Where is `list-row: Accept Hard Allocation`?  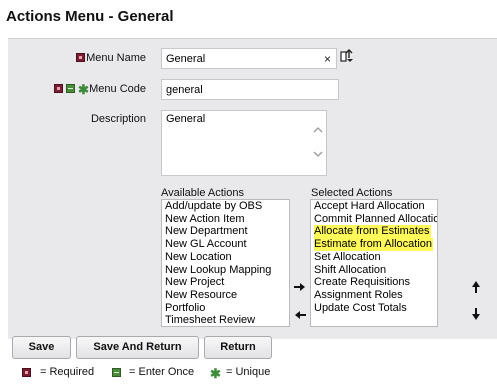 list-row: Accept Hard Allocation is located at coordinates (374, 206).